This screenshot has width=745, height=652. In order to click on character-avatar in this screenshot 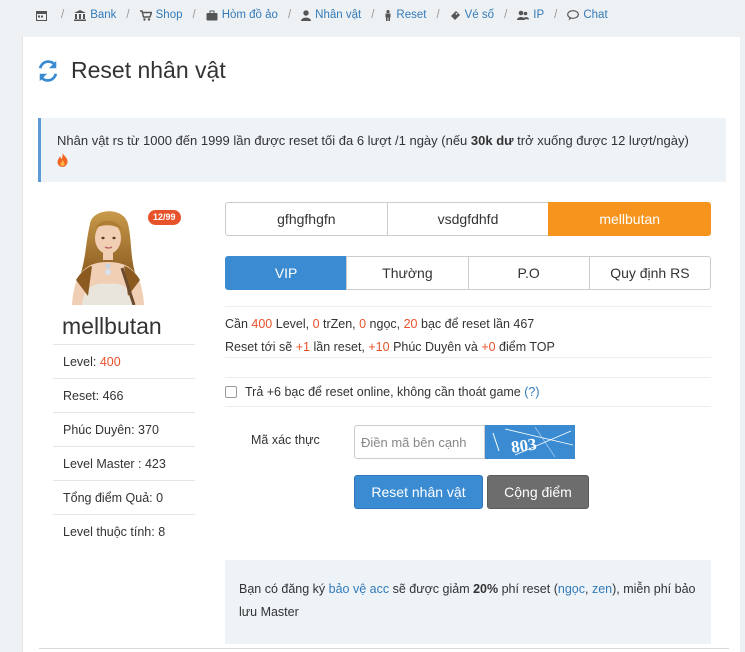, I will do `click(108, 258)`.